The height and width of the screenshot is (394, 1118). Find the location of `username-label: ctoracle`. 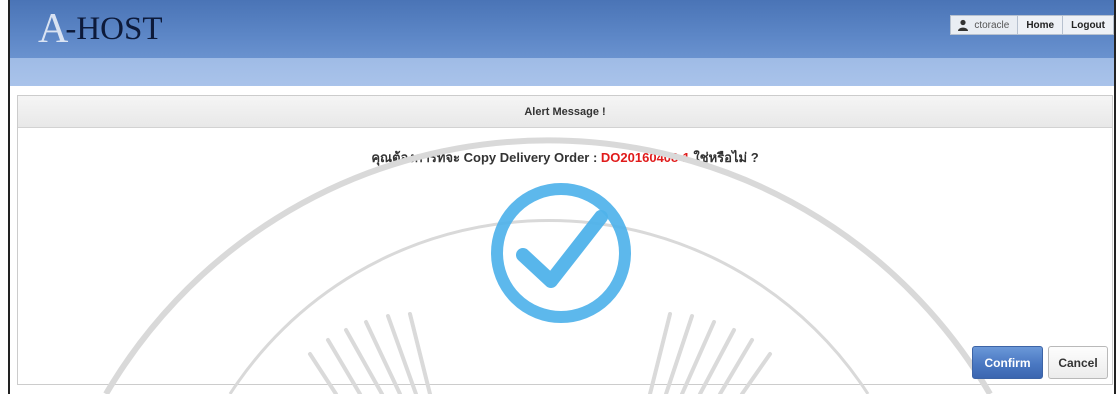

username-label: ctoracle is located at coordinates (992, 25).